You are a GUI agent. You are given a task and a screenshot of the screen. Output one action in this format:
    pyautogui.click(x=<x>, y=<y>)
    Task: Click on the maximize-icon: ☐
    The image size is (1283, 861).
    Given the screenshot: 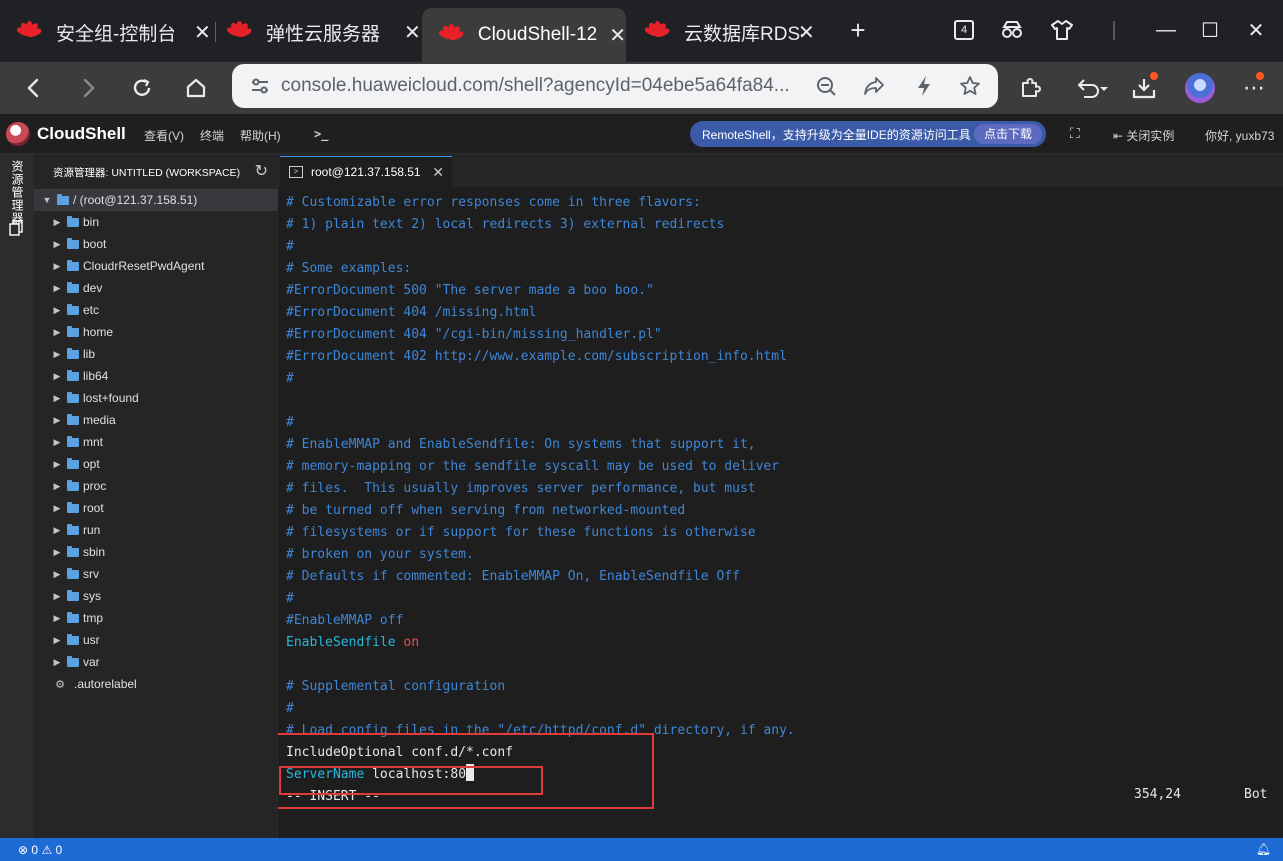 What is the action you would take?
    pyautogui.click(x=1210, y=30)
    